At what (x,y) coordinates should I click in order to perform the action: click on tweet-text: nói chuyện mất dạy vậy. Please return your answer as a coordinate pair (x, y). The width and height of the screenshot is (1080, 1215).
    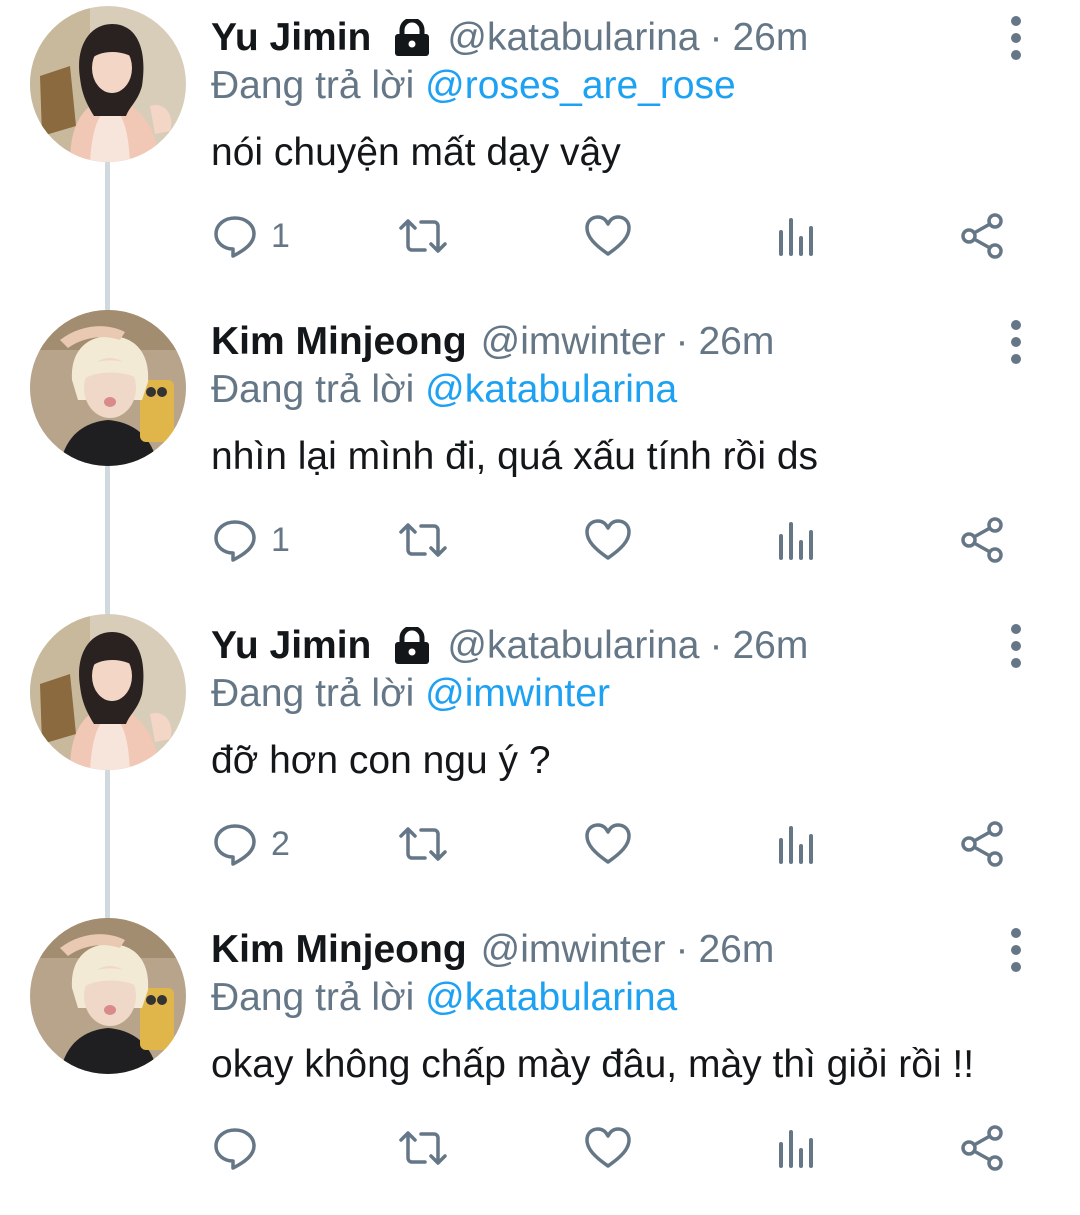
    Looking at the image, I should click on (416, 152).